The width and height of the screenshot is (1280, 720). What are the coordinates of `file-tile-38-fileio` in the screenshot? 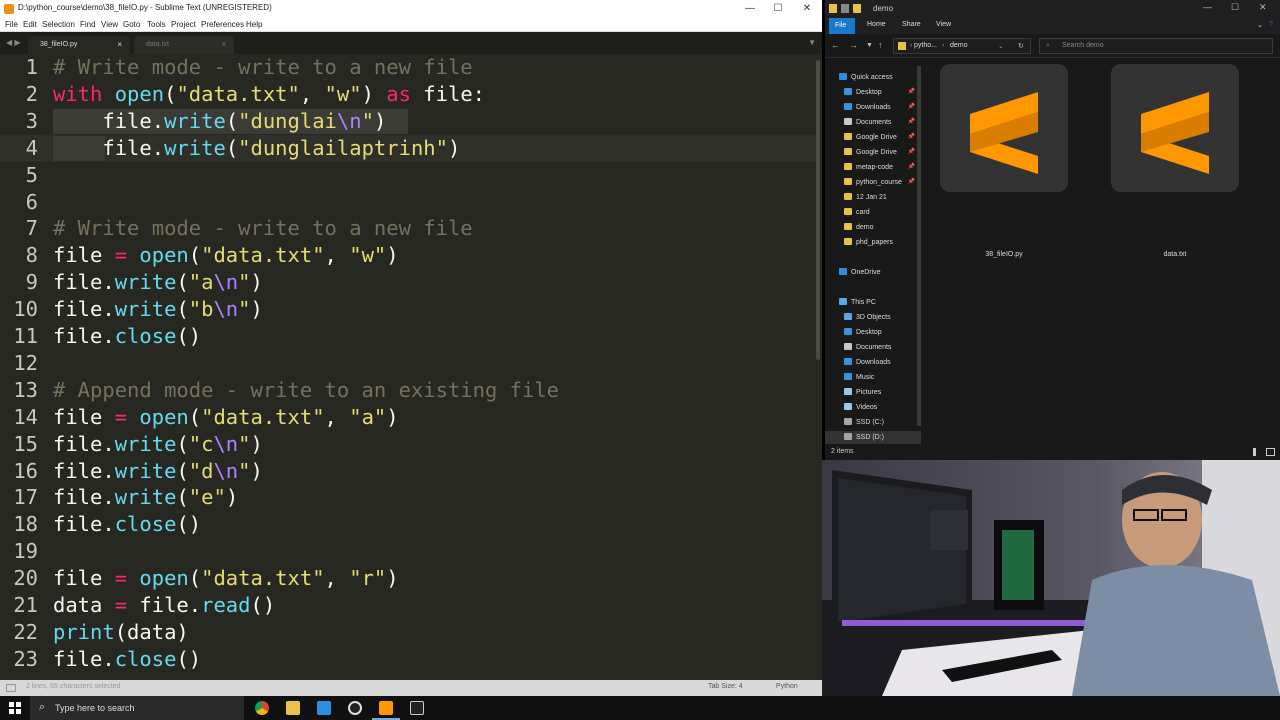 It's located at (1004, 128).